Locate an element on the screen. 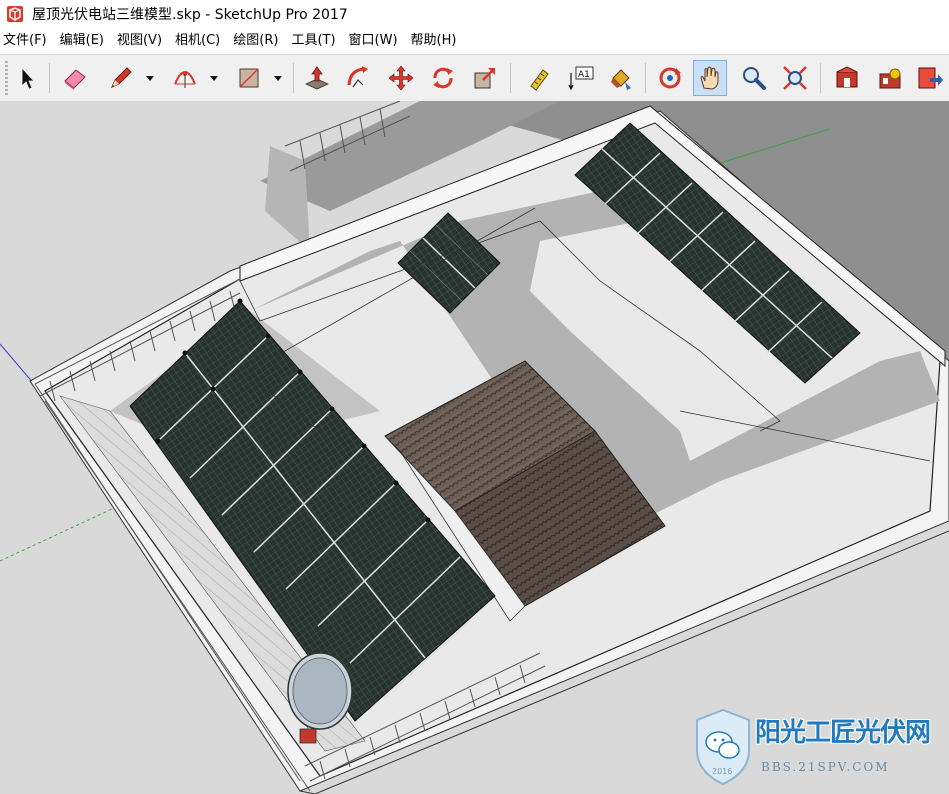  sketchup-logo-icon is located at coordinates (15, 14).